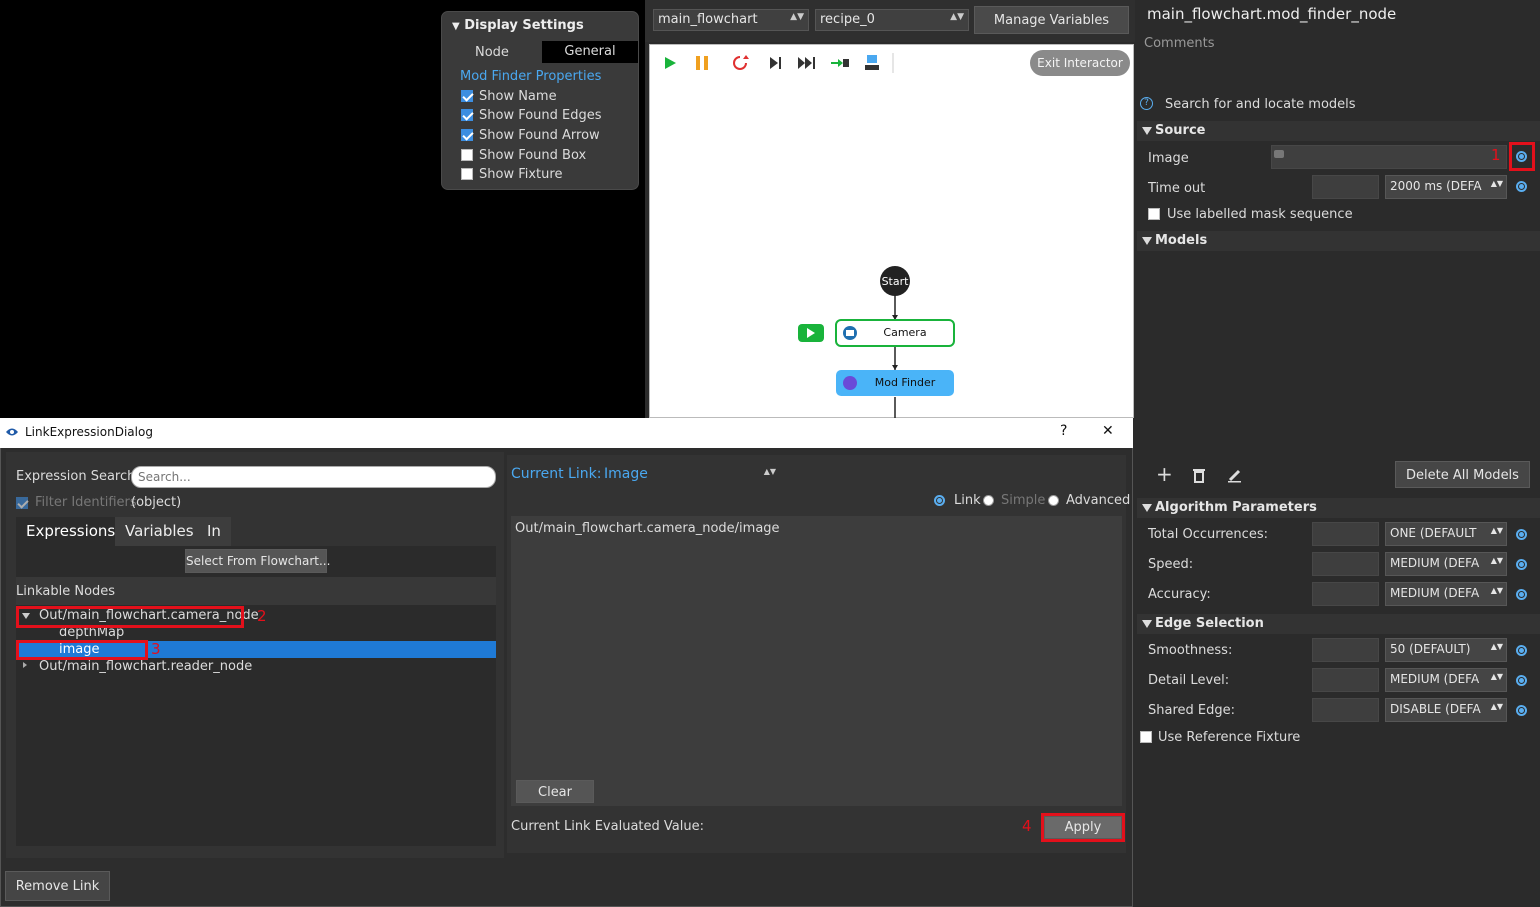 Image resolution: width=1540 pixels, height=907 pixels. I want to click on collapsed-arrow-icon, so click(25, 665).